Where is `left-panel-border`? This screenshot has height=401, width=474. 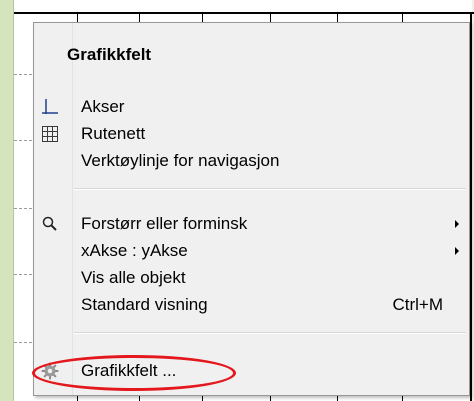
left-panel-border is located at coordinates (13, 200).